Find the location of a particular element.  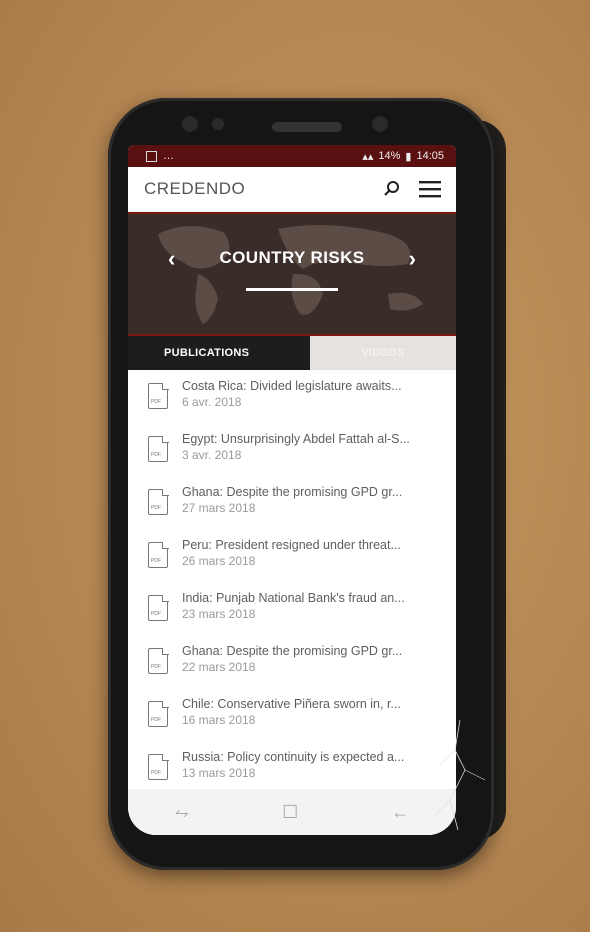

item-date: 3 avr. 2018 is located at coordinates (212, 455).